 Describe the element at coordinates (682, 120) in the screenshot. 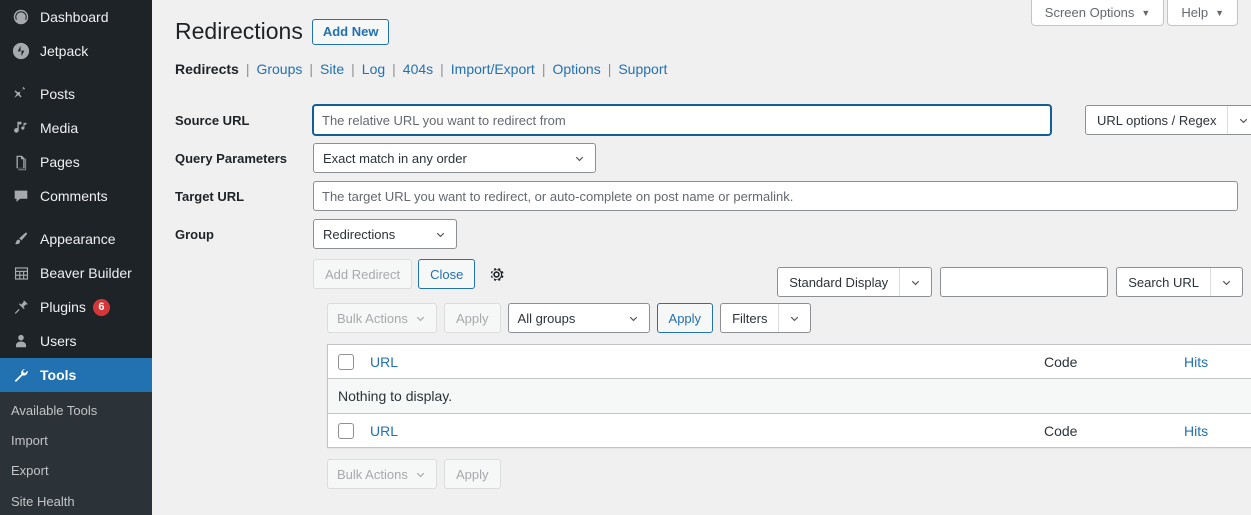

I see `source-url-input` at that location.